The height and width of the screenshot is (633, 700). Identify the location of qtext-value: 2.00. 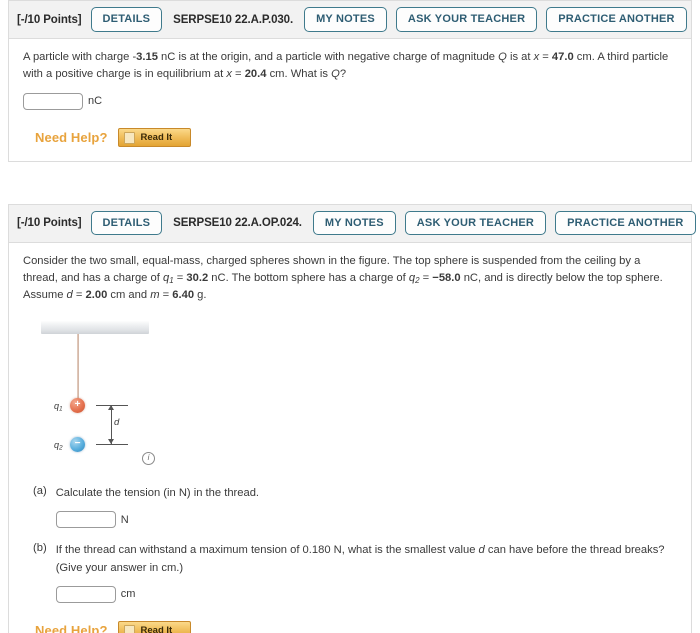
(96, 295).